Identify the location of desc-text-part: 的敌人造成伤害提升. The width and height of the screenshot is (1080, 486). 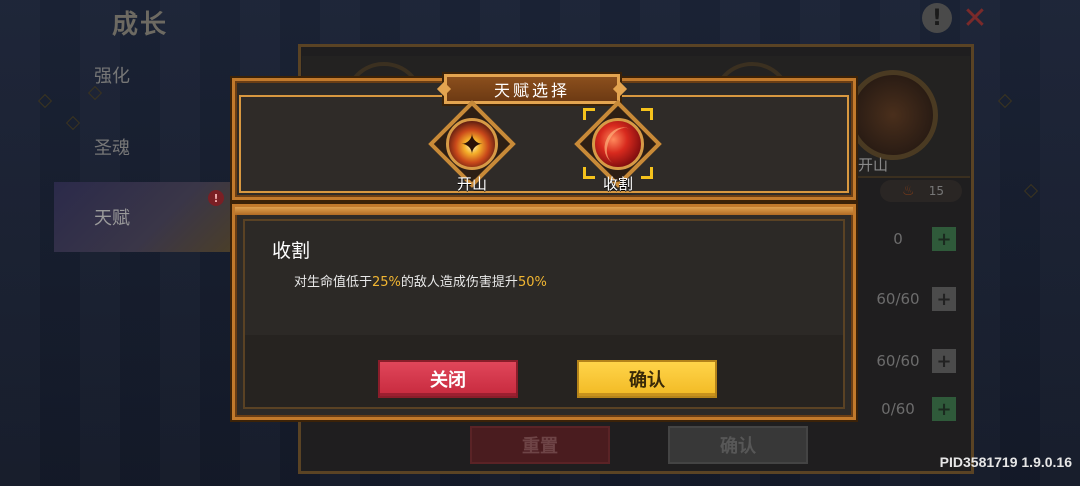
(459, 282).